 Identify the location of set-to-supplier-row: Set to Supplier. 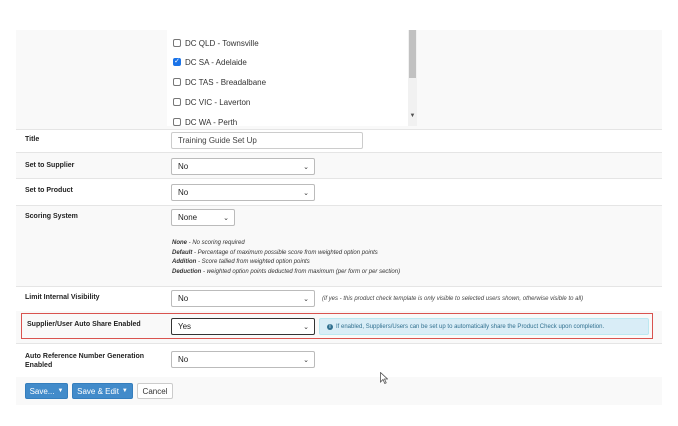
(339, 165).